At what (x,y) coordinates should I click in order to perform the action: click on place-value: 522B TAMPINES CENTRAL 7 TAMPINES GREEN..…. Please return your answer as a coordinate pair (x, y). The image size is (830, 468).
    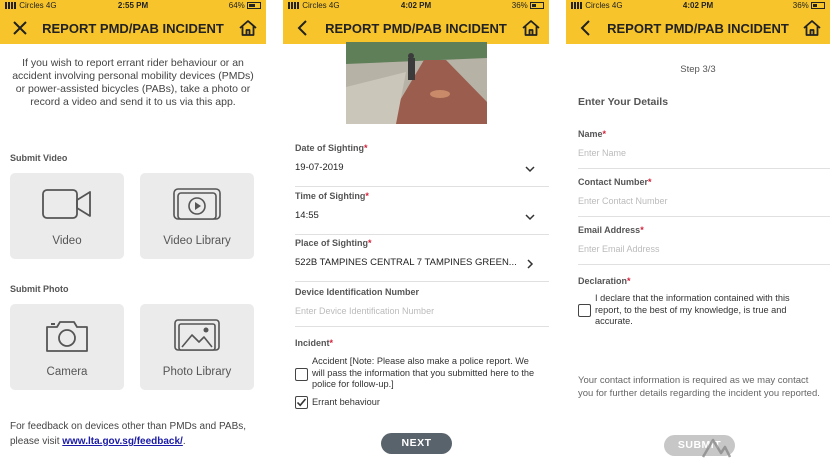
    Looking at the image, I should click on (406, 262).